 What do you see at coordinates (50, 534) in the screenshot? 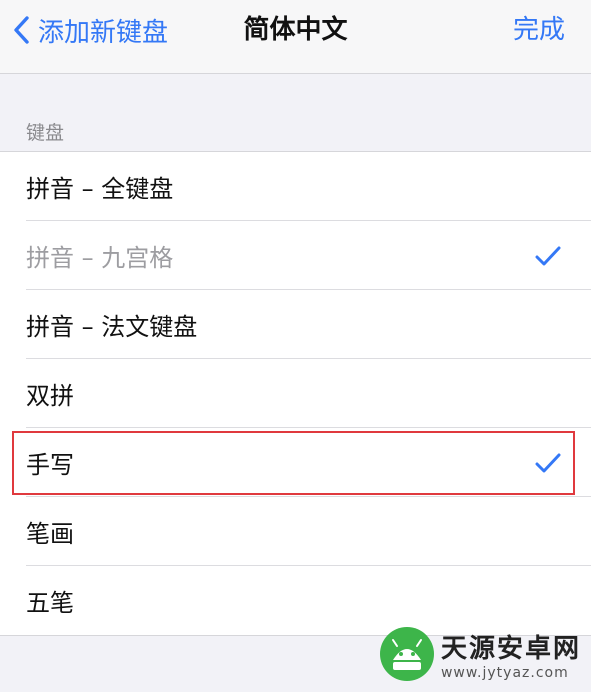
I see `keyboard-row-label: 笔画` at bounding box center [50, 534].